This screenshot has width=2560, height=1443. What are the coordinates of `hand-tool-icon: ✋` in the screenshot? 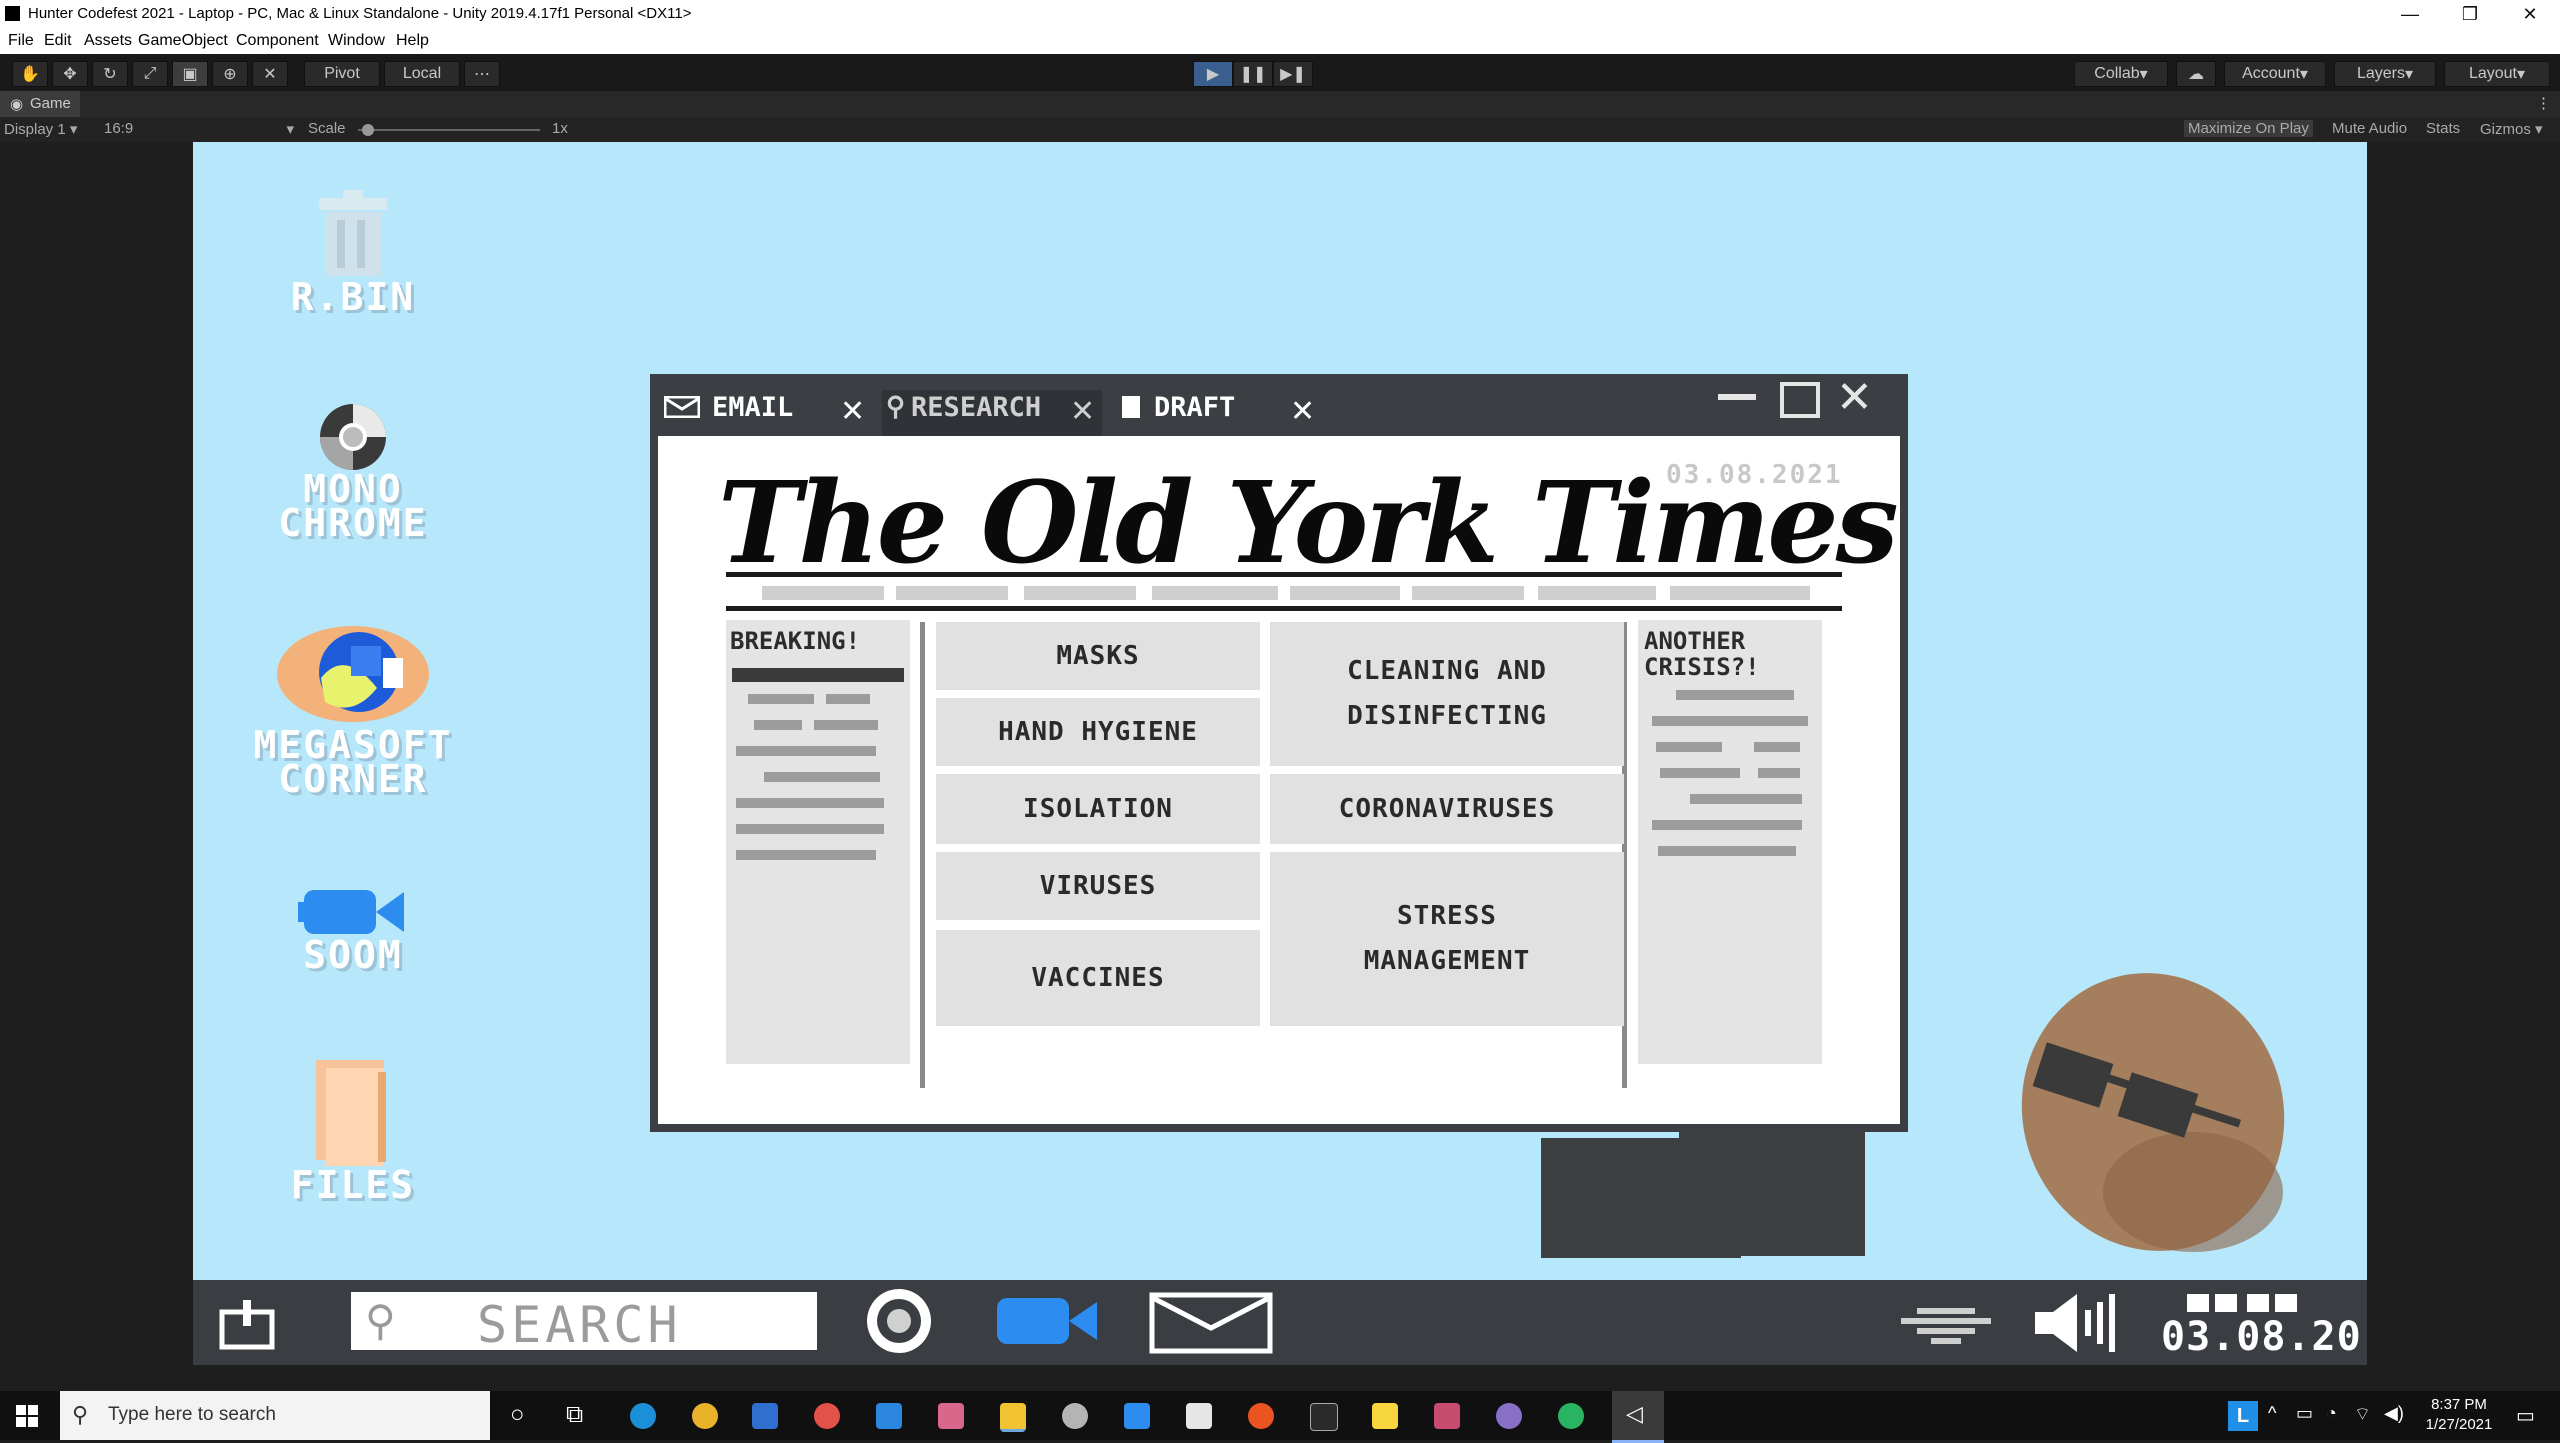 It's located at (30, 74).